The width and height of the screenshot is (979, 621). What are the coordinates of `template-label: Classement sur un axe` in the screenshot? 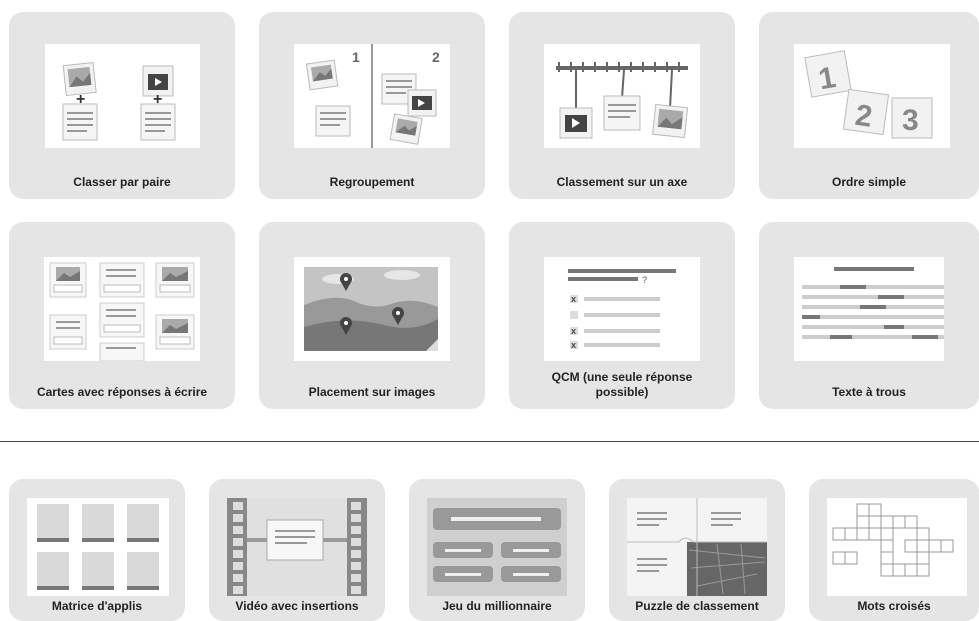 It's located at (622, 182).